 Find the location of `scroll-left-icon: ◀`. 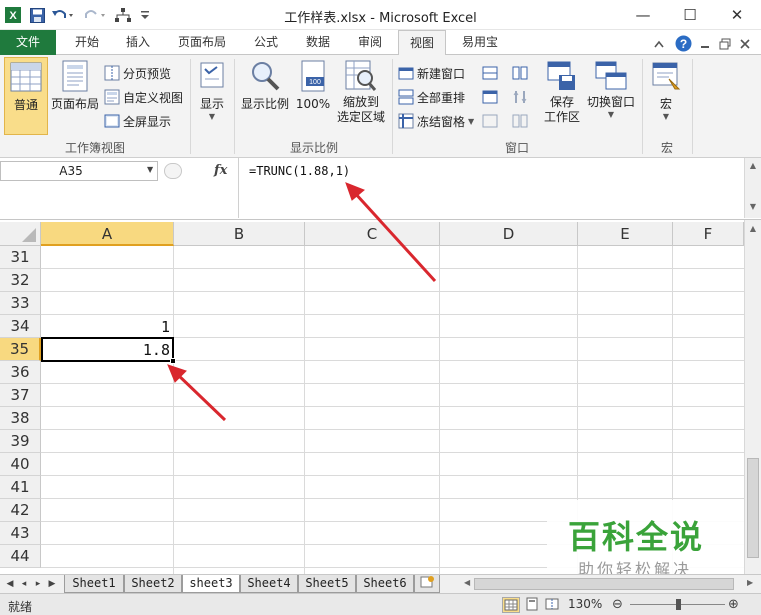

scroll-left-icon: ◀ is located at coordinates (467, 582).